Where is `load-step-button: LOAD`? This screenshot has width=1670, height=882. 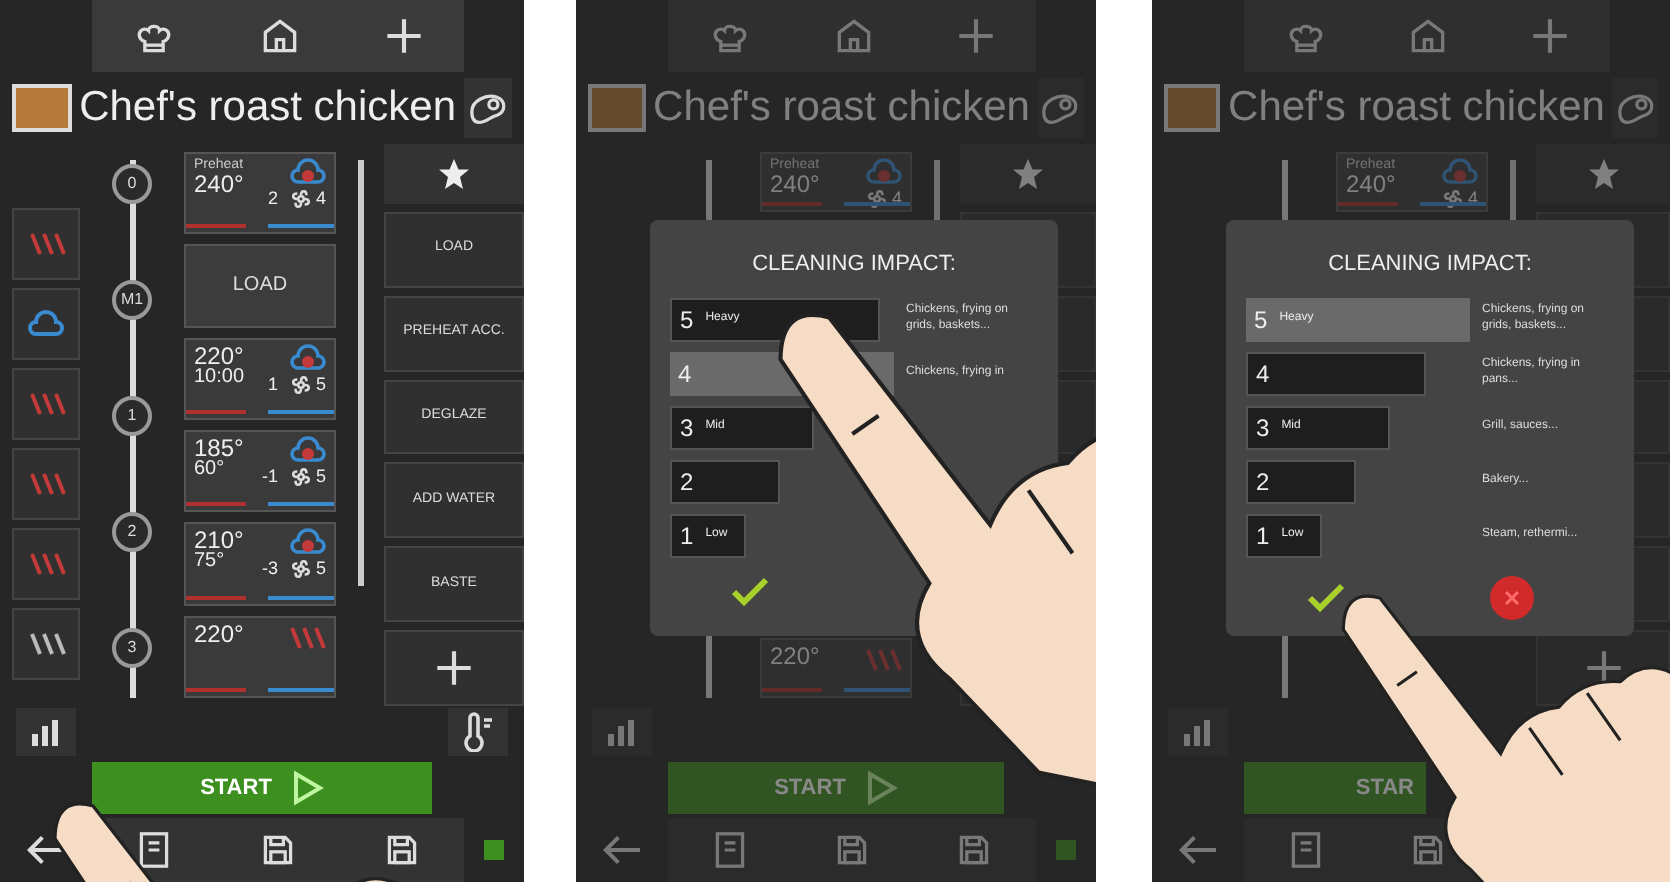
load-step-button: LOAD is located at coordinates (260, 286).